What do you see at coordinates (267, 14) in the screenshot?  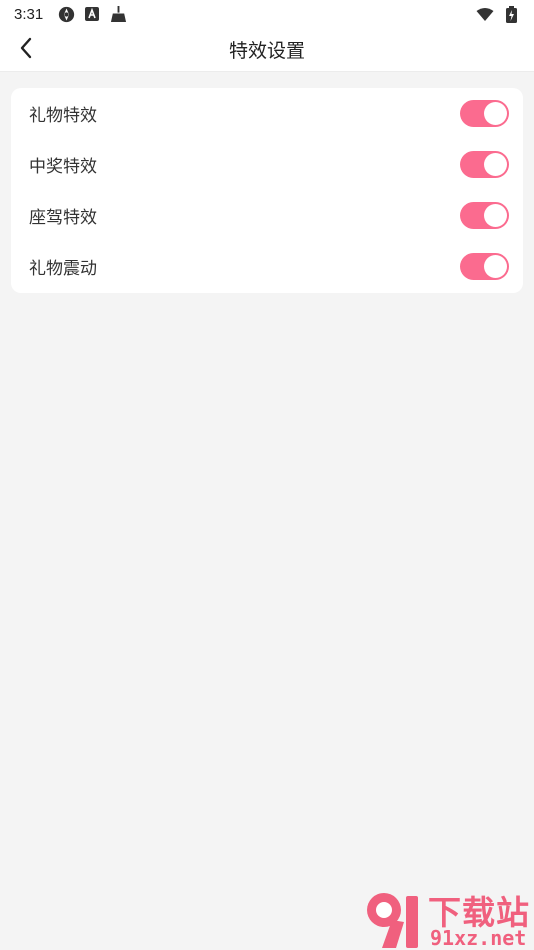 I see `status-bar: 3:31` at bounding box center [267, 14].